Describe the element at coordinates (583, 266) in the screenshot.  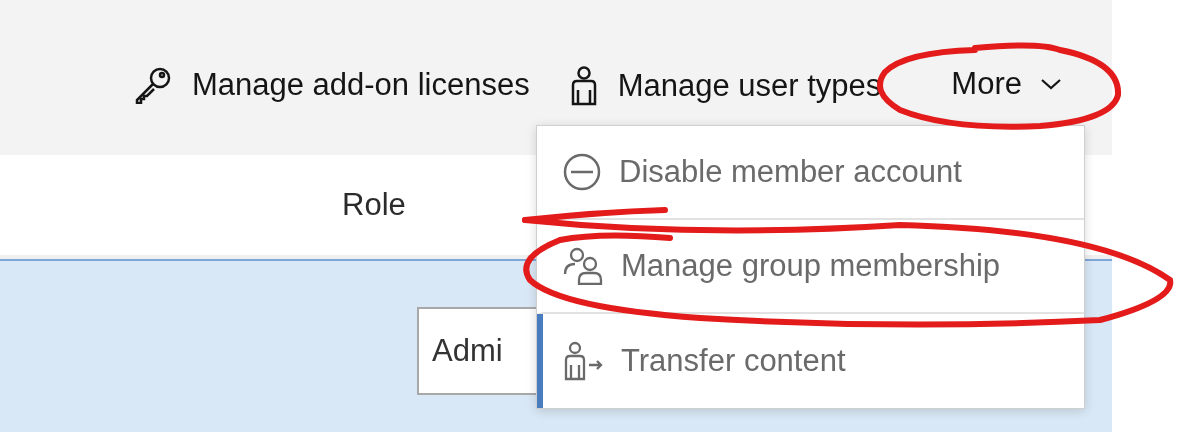
I see `people-icon` at that location.